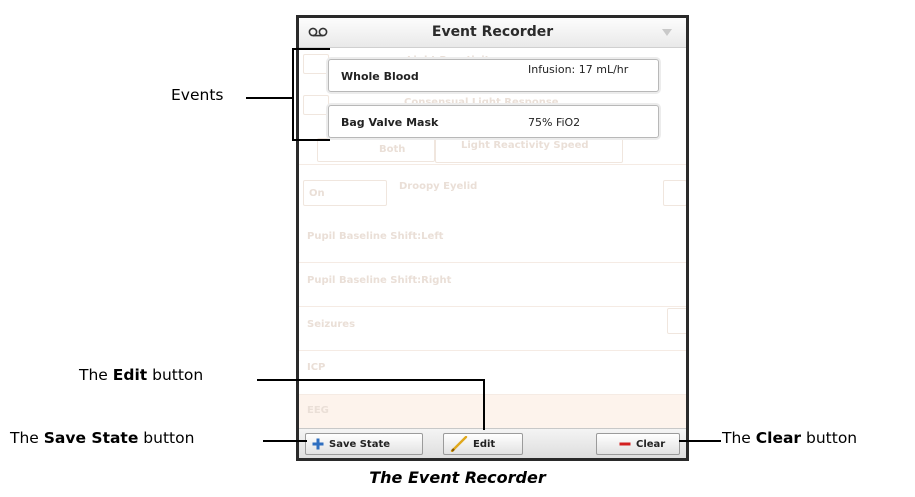 The image size is (915, 497). What do you see at coordinates (829, 438) in the screenshot?
I see `clear-callout-suffix: button` at bounding box center [829, 438].